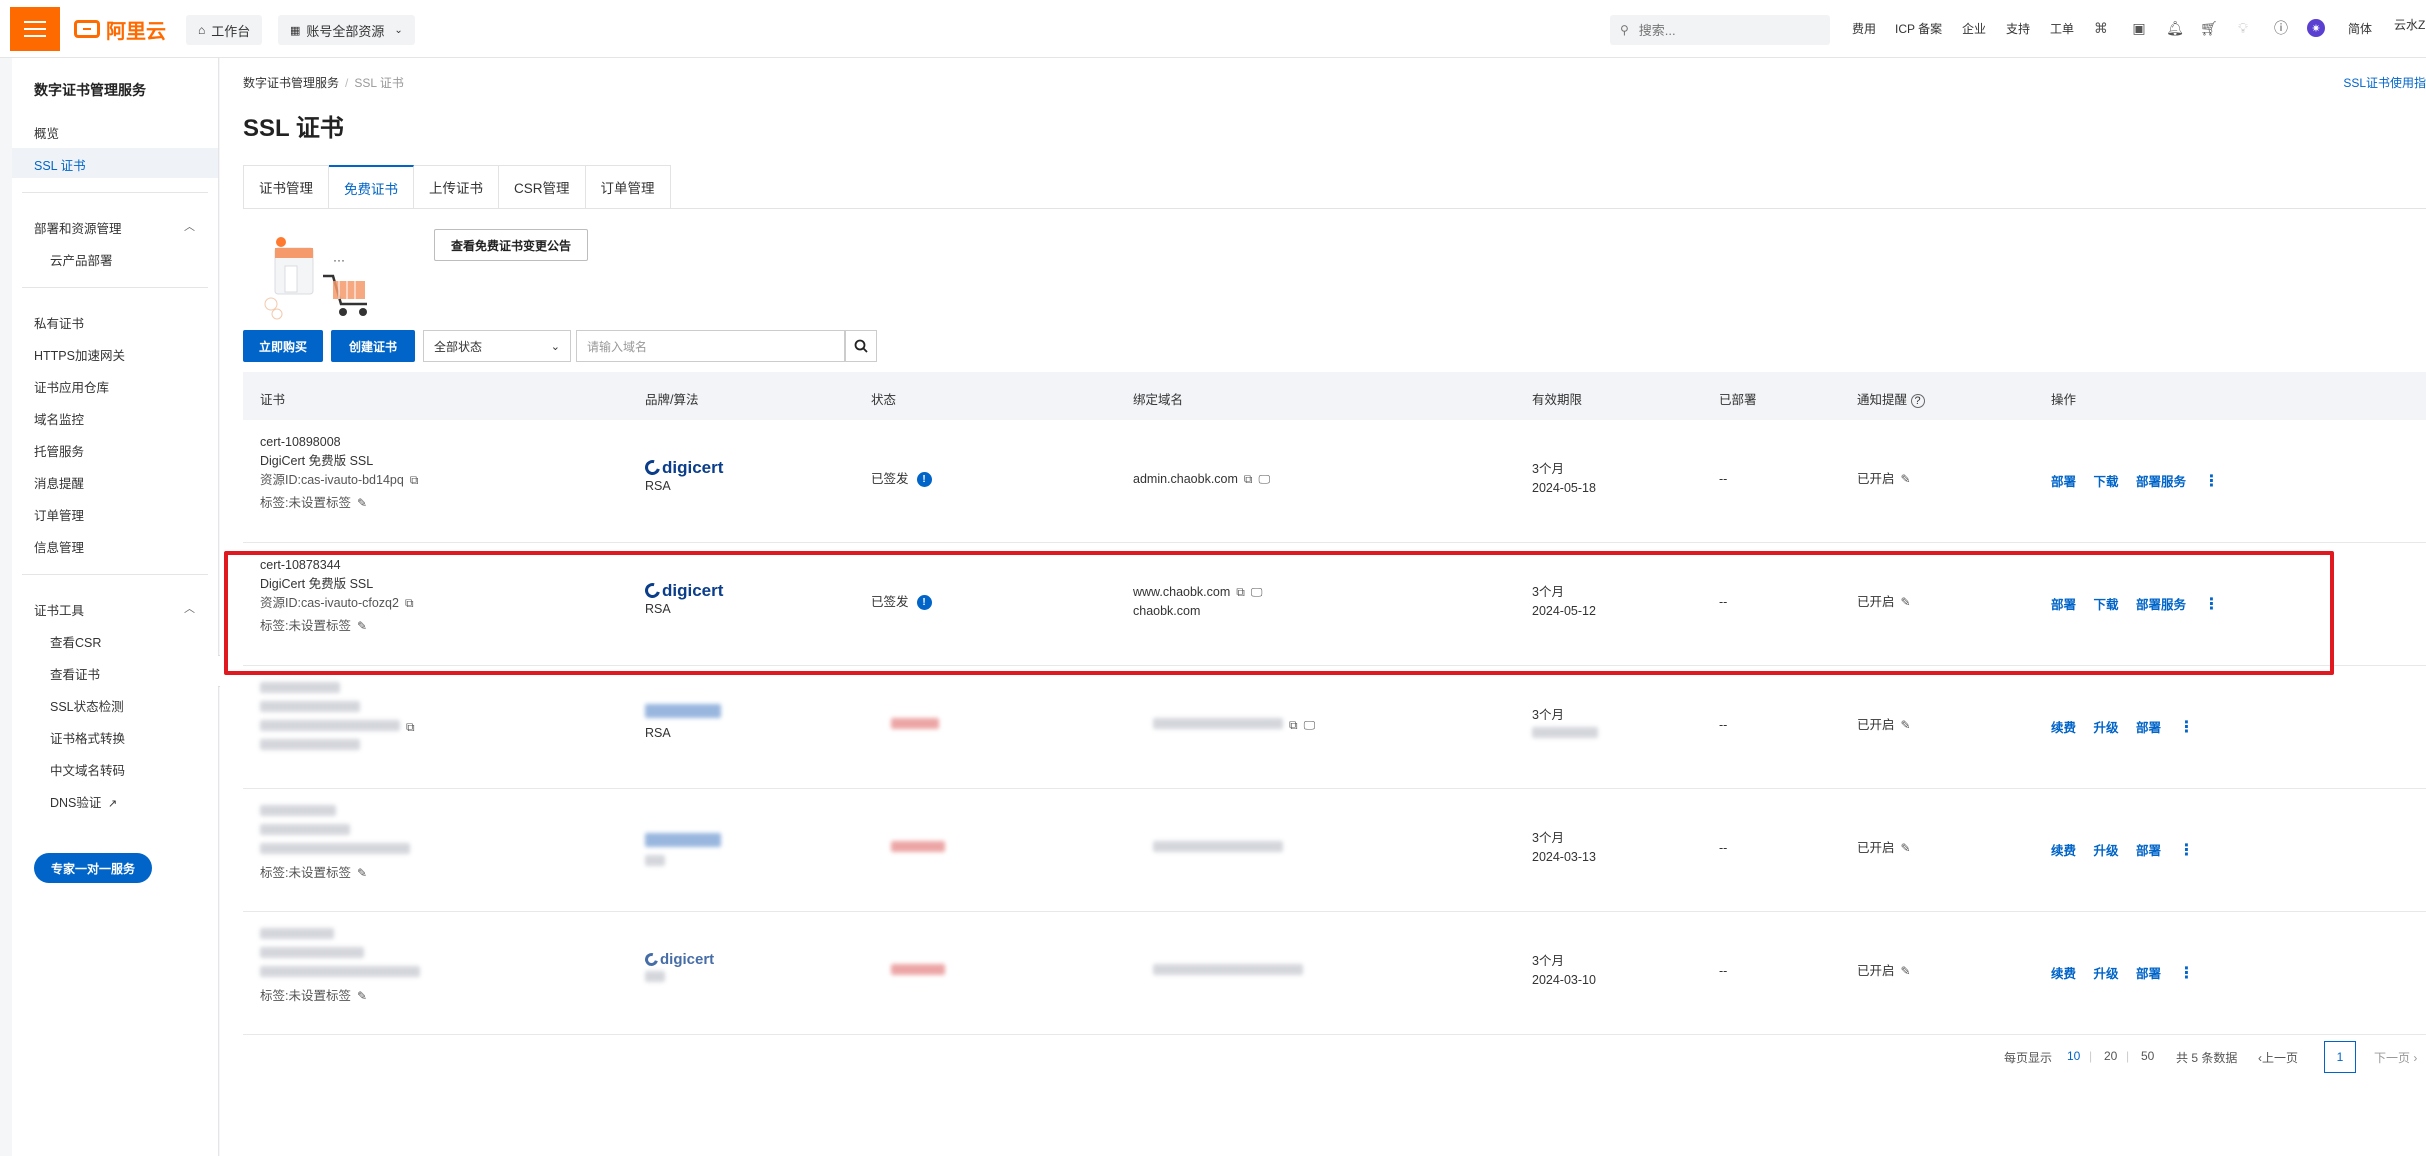 This screenshot has height=1156, width=2426. What do you see at coordinates (93, 868) in the screenshot?
I see `expert-service-button: 专家一对一服务` at bounding box center [93, 868].